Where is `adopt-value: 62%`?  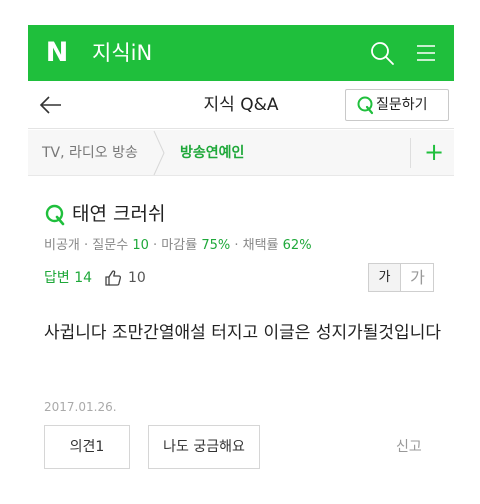 adopt-value: 62% is located at coordinates (297, 245).